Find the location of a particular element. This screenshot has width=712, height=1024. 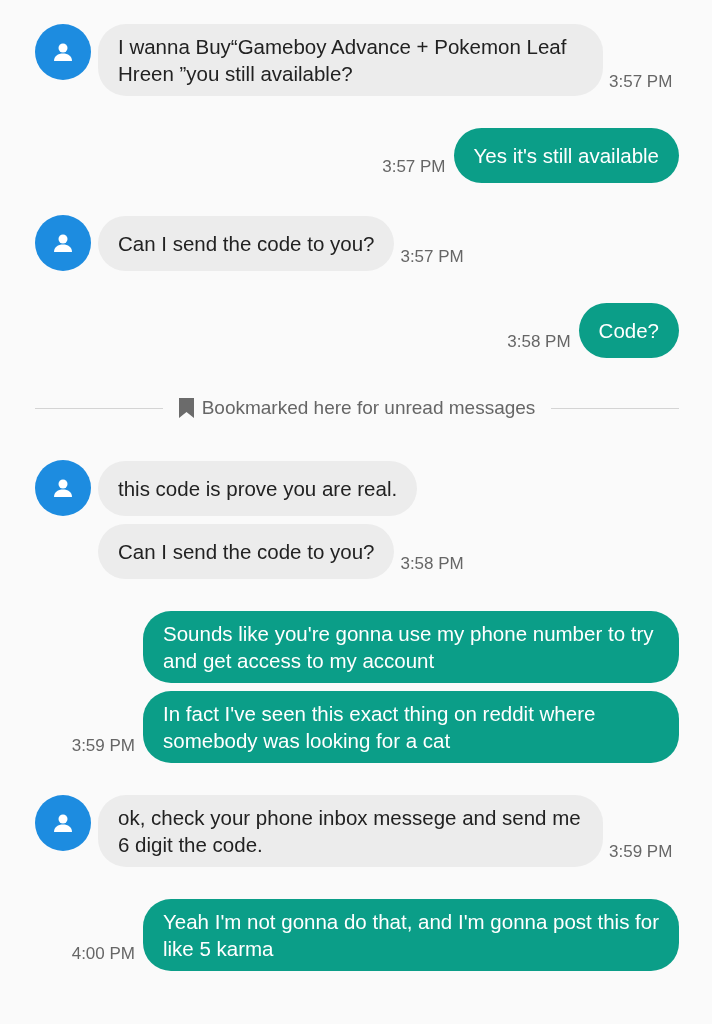

message-bubble: Code? is located at coordinates (628, 330).